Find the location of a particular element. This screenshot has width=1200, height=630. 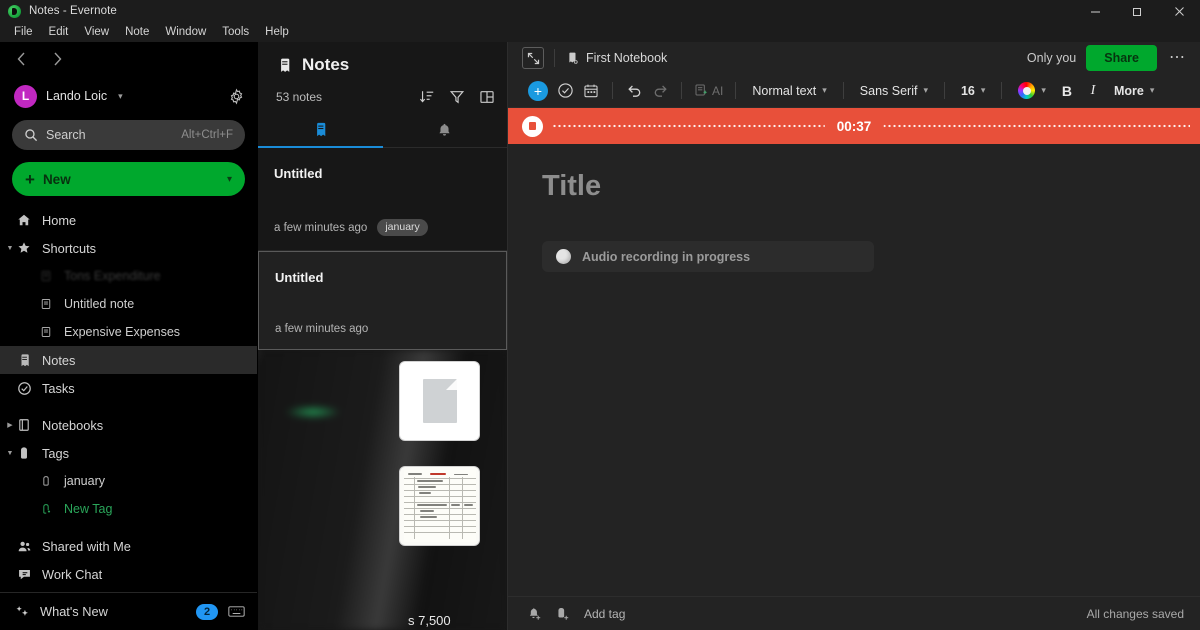

more-formatting-button: More ▾ is located at coordinates (1134, 91).